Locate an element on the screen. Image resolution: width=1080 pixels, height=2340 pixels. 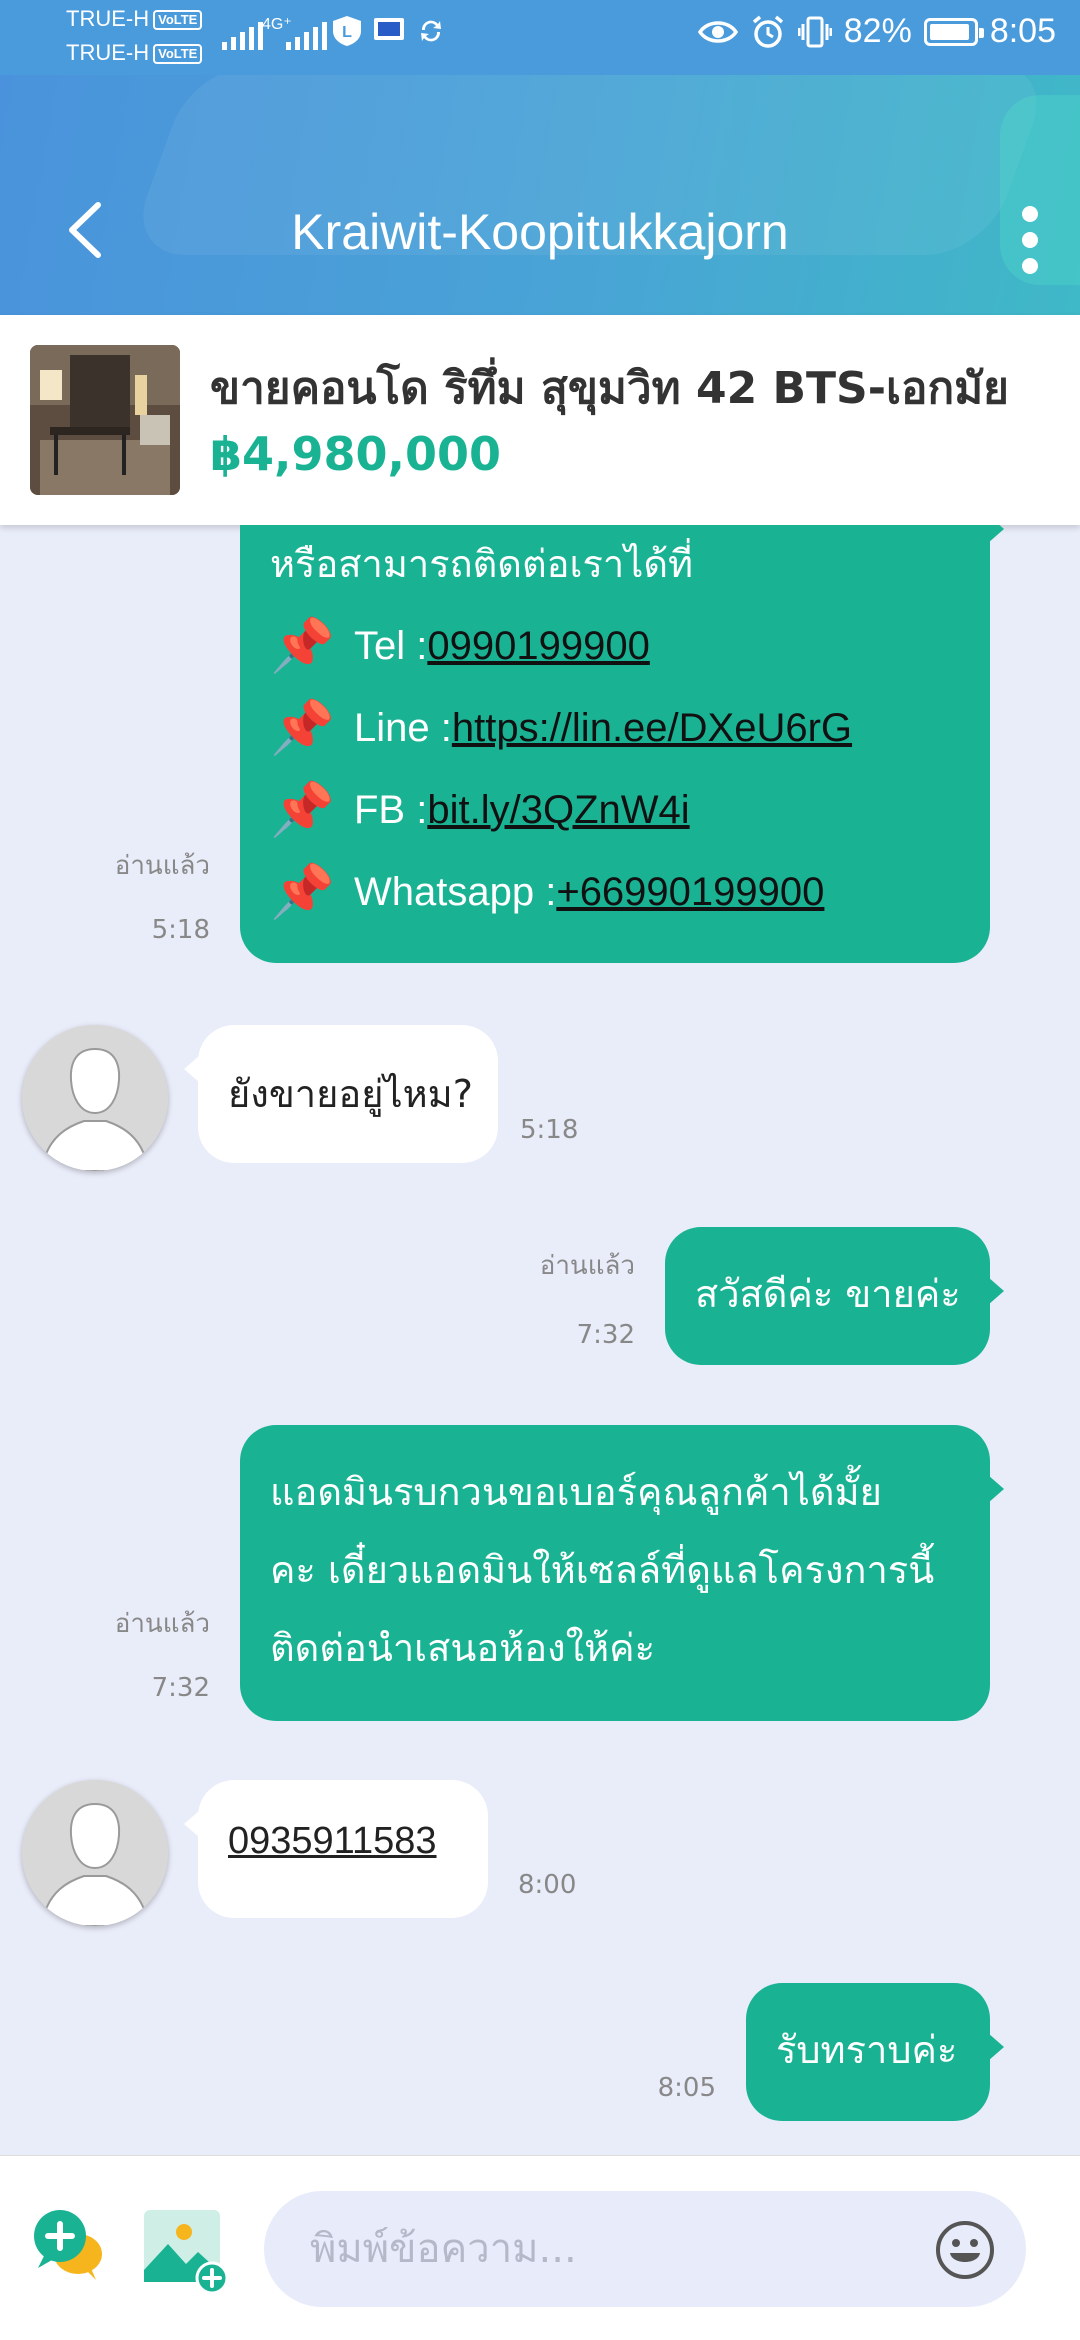
message-incoming: 0935911583 is located at coordinates (336, 1849).